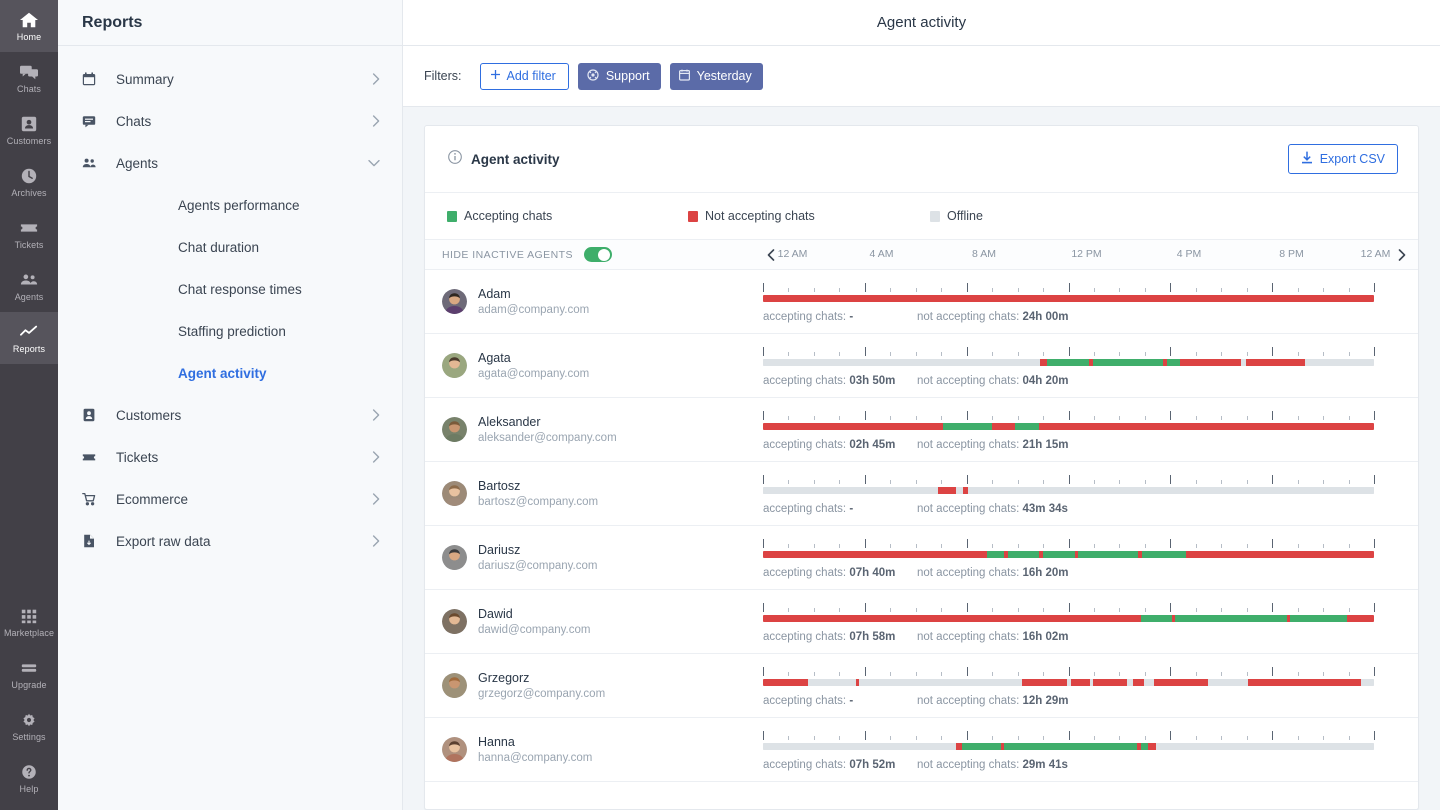 The image size is (1440, 810). I want to click on next-day-button, so click(1402, 254).